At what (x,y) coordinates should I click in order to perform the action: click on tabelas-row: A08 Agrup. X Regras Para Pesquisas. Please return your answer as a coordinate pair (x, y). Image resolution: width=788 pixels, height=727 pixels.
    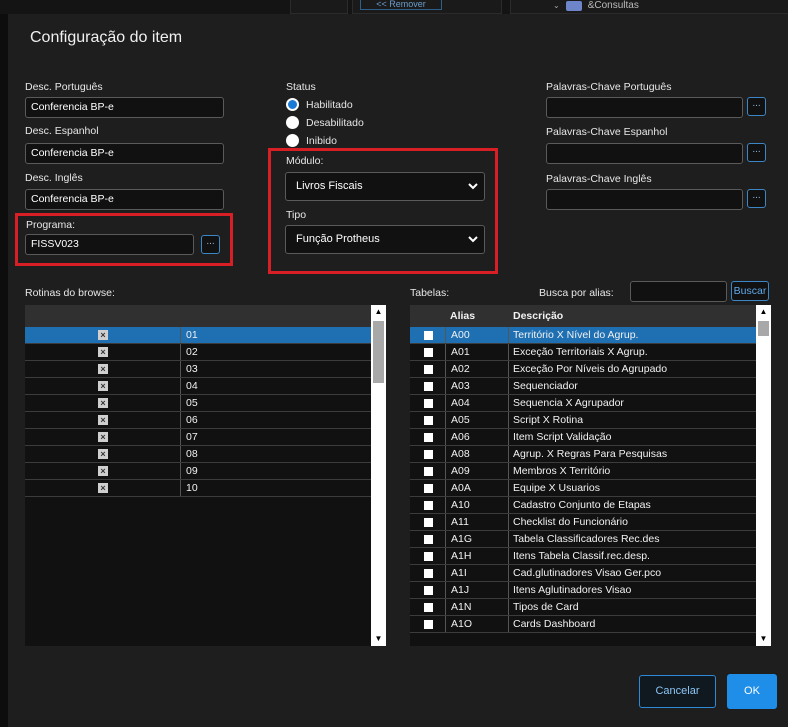
    Looking at the image, I should click on (583, 454).